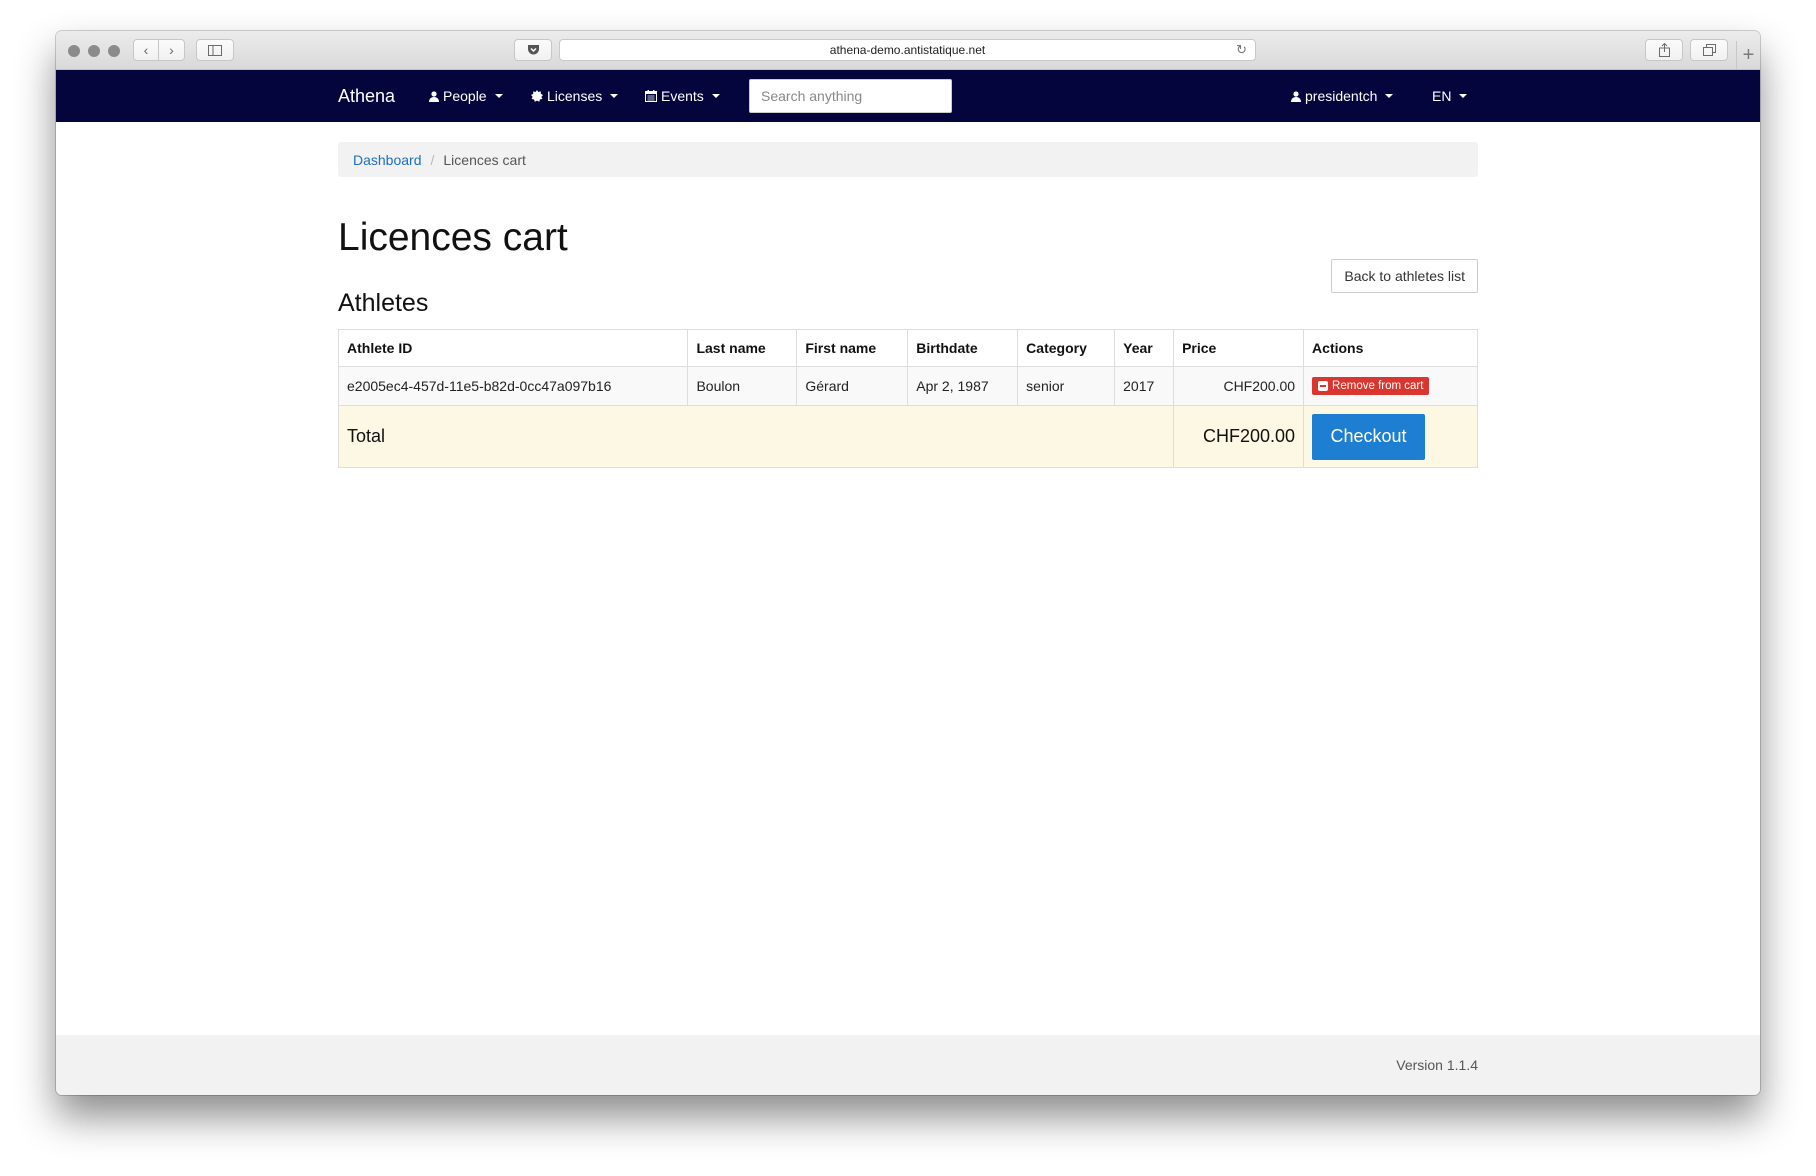  What do you see at coordinates (908, 1065) in the screenshot?
I see `footer: Version 1.1.4` at bounding box center [908, 1065].